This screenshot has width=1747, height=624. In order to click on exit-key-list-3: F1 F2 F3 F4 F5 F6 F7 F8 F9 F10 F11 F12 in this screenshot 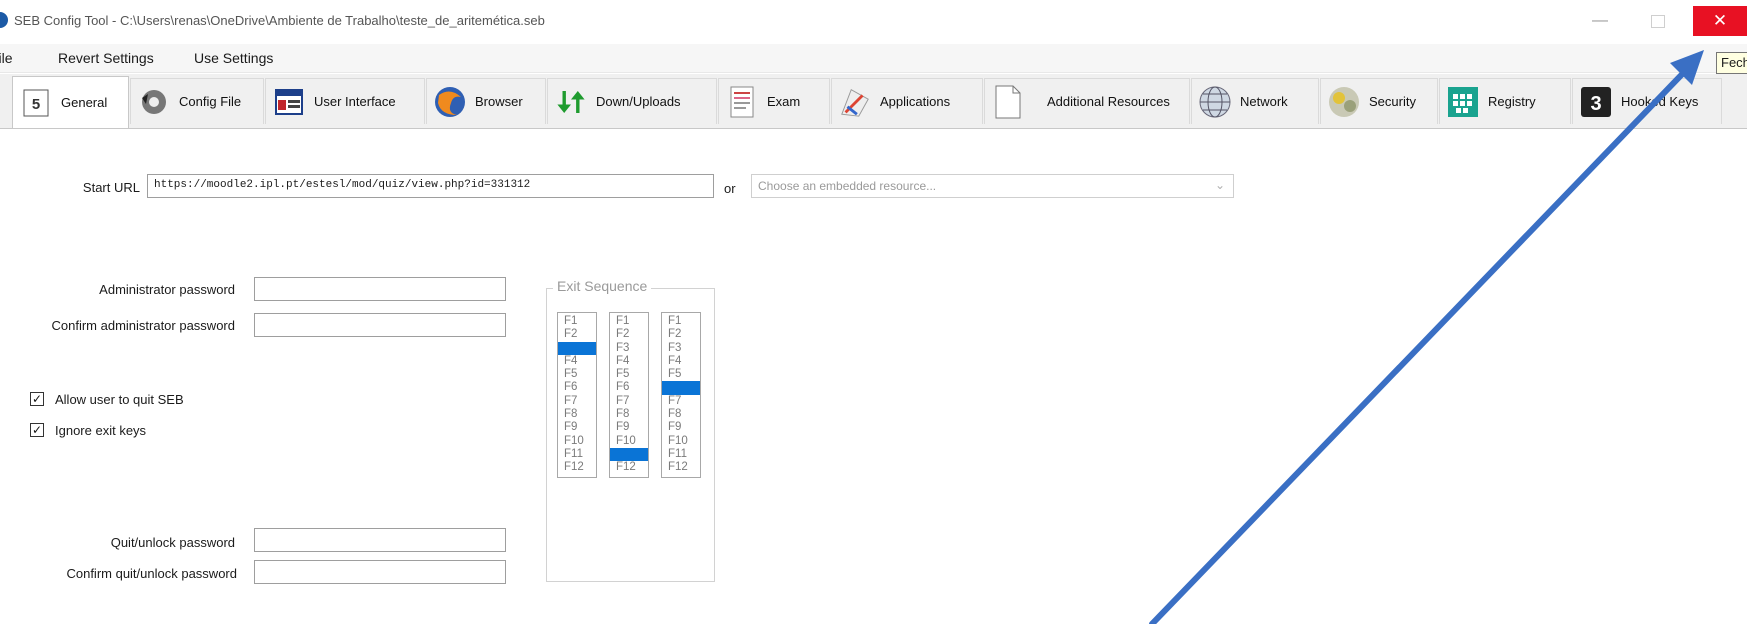, I will do `click(681, 395)`.